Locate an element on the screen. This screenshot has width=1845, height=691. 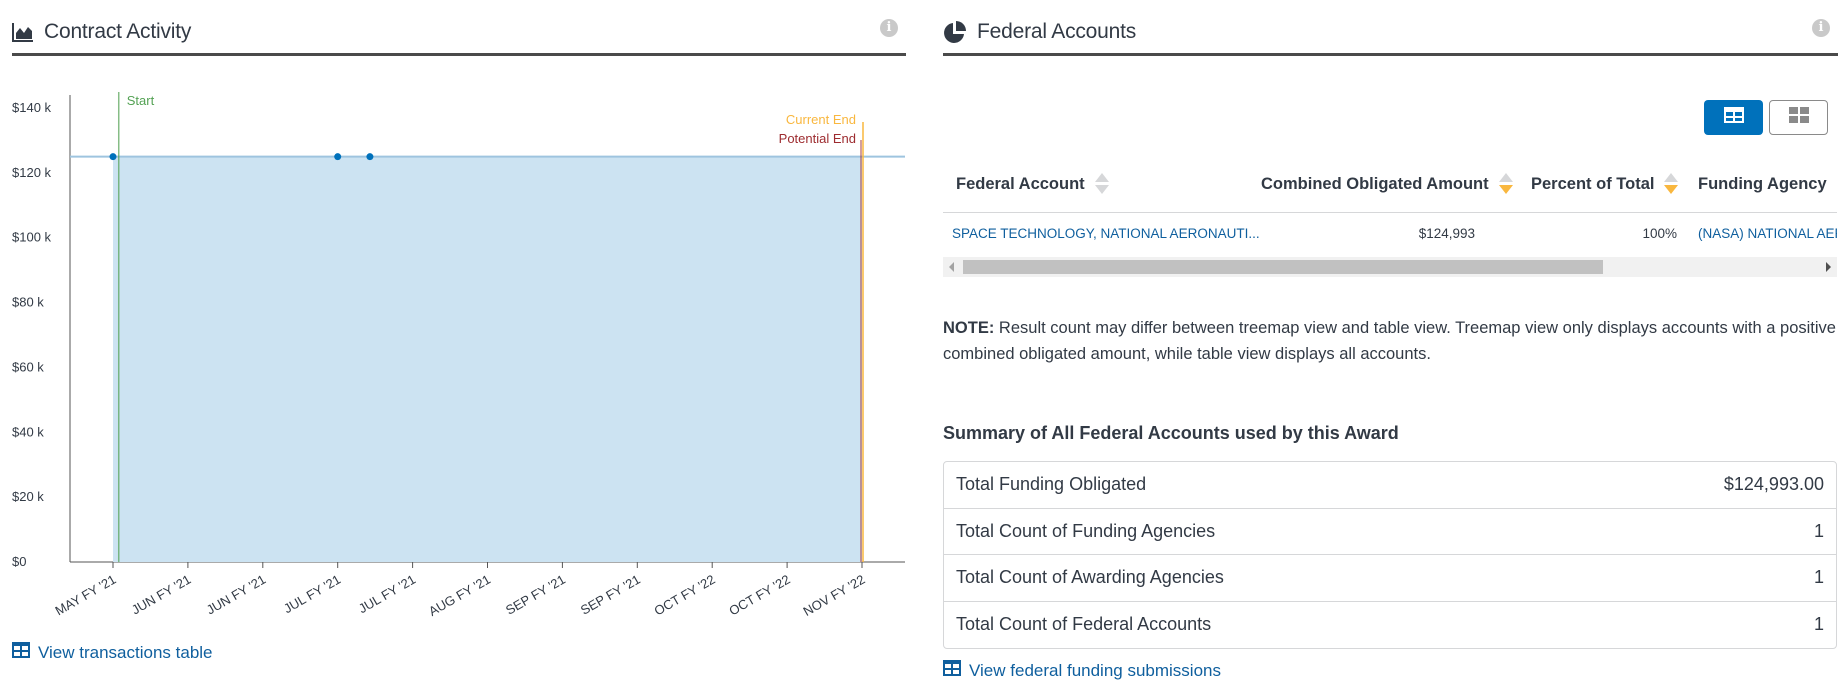
percent-of-total-cell: 100% is located at coordinates (1659, 233).